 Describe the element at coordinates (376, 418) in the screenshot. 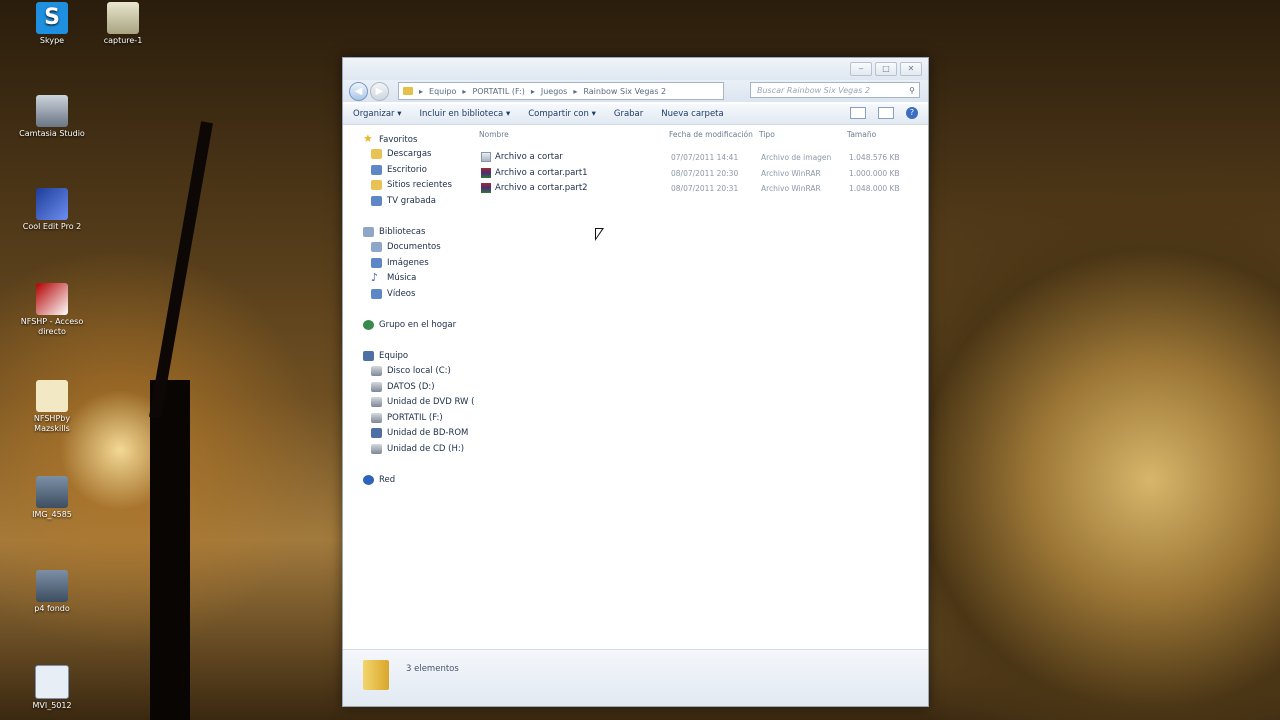

I see `usb-drive-icon` at that location.